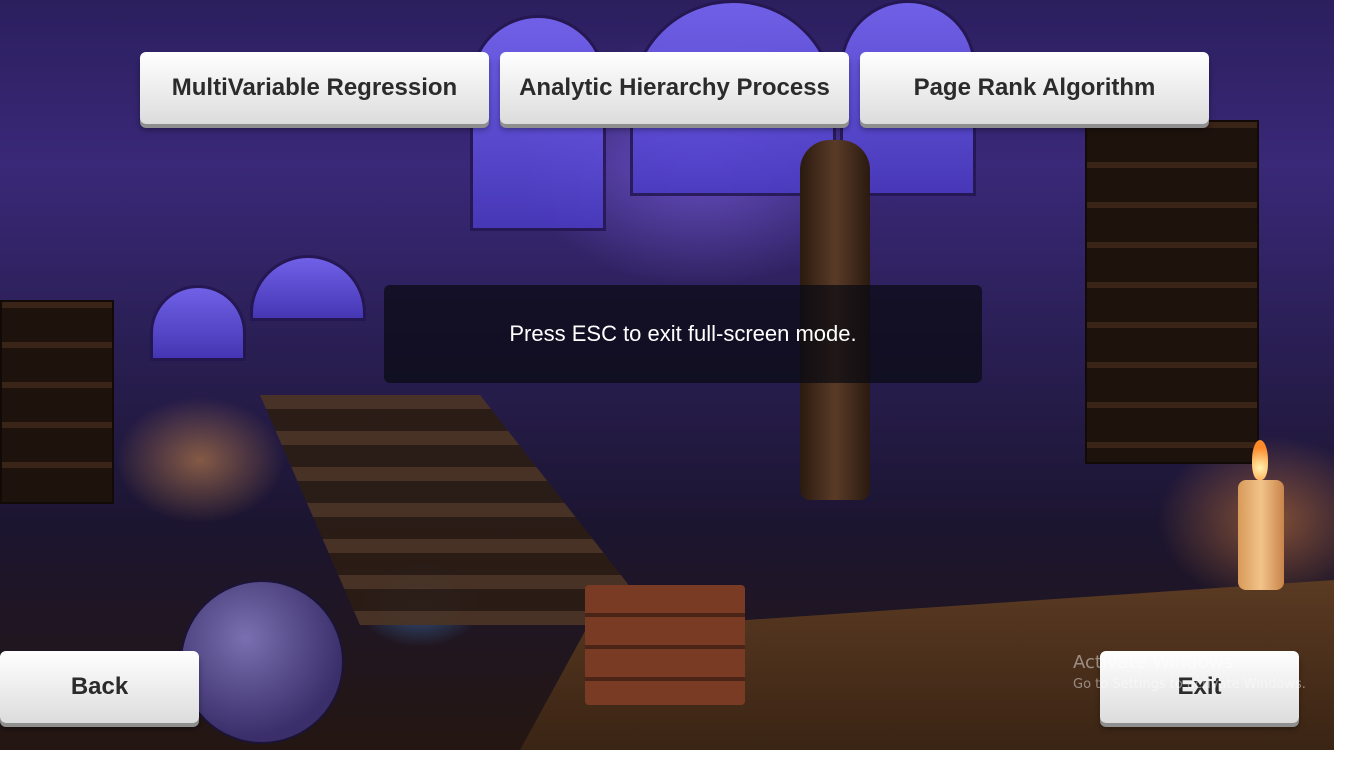 This screenshot has height=768, width=1366. Describe the element at coordinates (1172, 292) in the screenshot. I see `bookshelf-right` at that location.